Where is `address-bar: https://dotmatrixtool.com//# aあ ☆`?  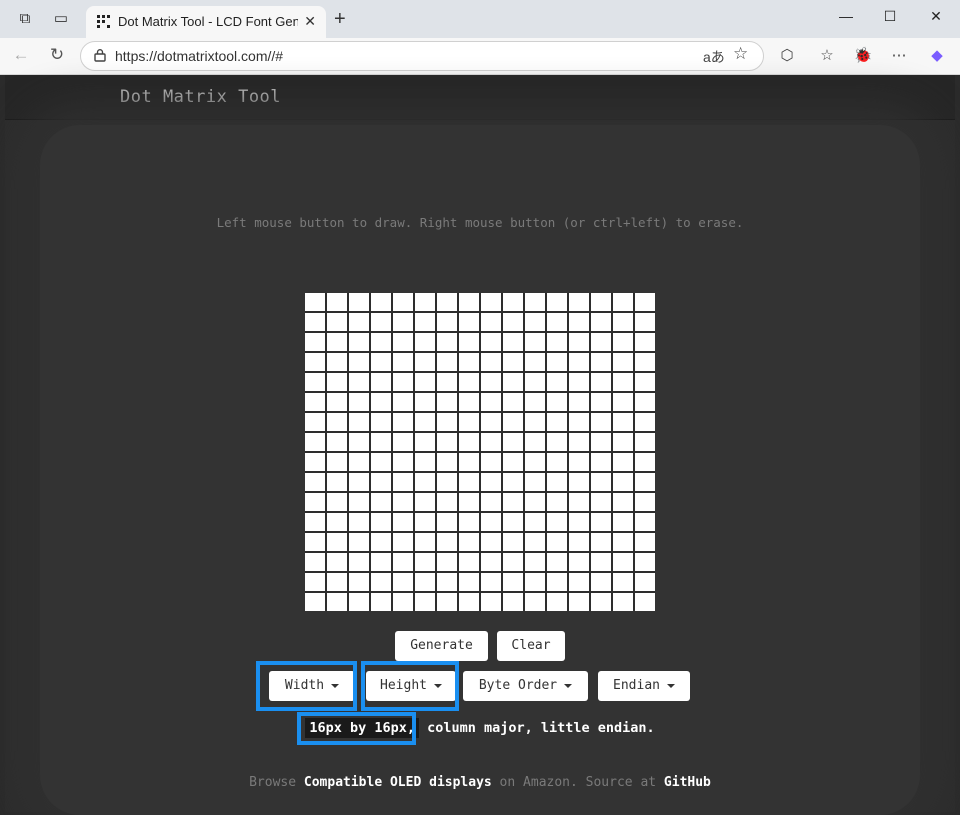
address-bar: https://dotmatrixtool.com//# aあ ☆ is located at coordinates (422, 56).